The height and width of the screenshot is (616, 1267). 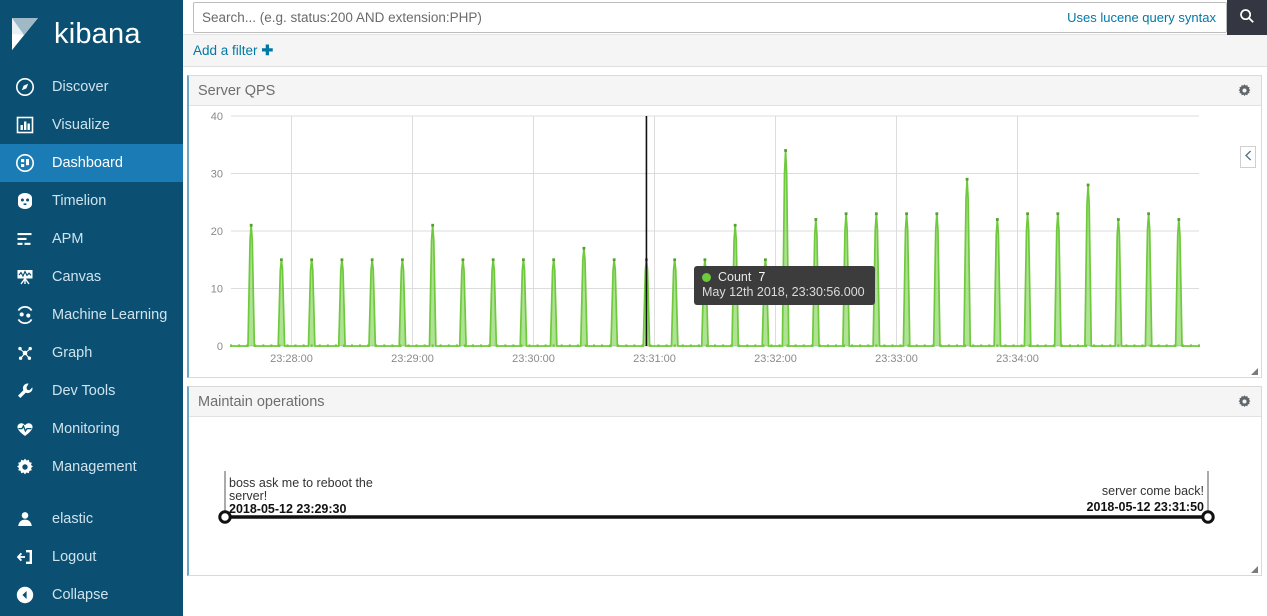 What do you see at coordinates (1153, 491) in the screenshot?
I see `svg-text: server come back!` at bounding box center [1153, 491].